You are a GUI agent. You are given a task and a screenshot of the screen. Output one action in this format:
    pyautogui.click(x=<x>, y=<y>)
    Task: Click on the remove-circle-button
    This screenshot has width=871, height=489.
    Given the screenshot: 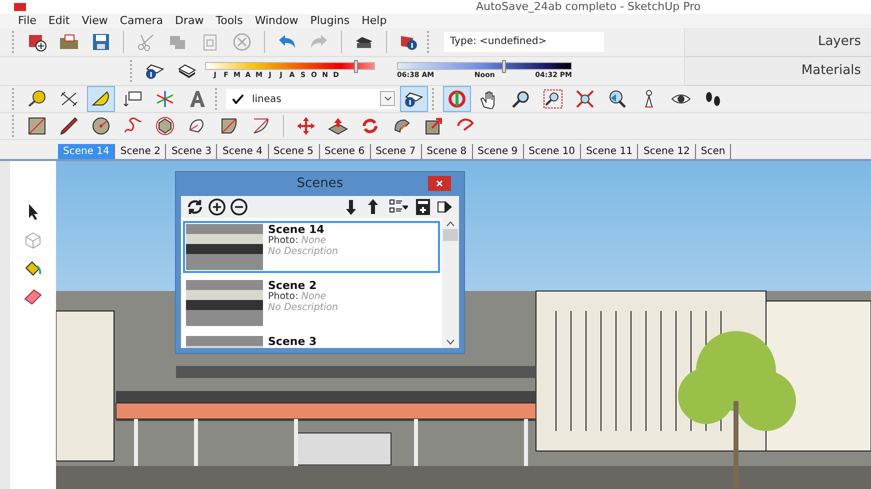 What is the action you would take?
    pyautogui.click(x=239, y=206)
    